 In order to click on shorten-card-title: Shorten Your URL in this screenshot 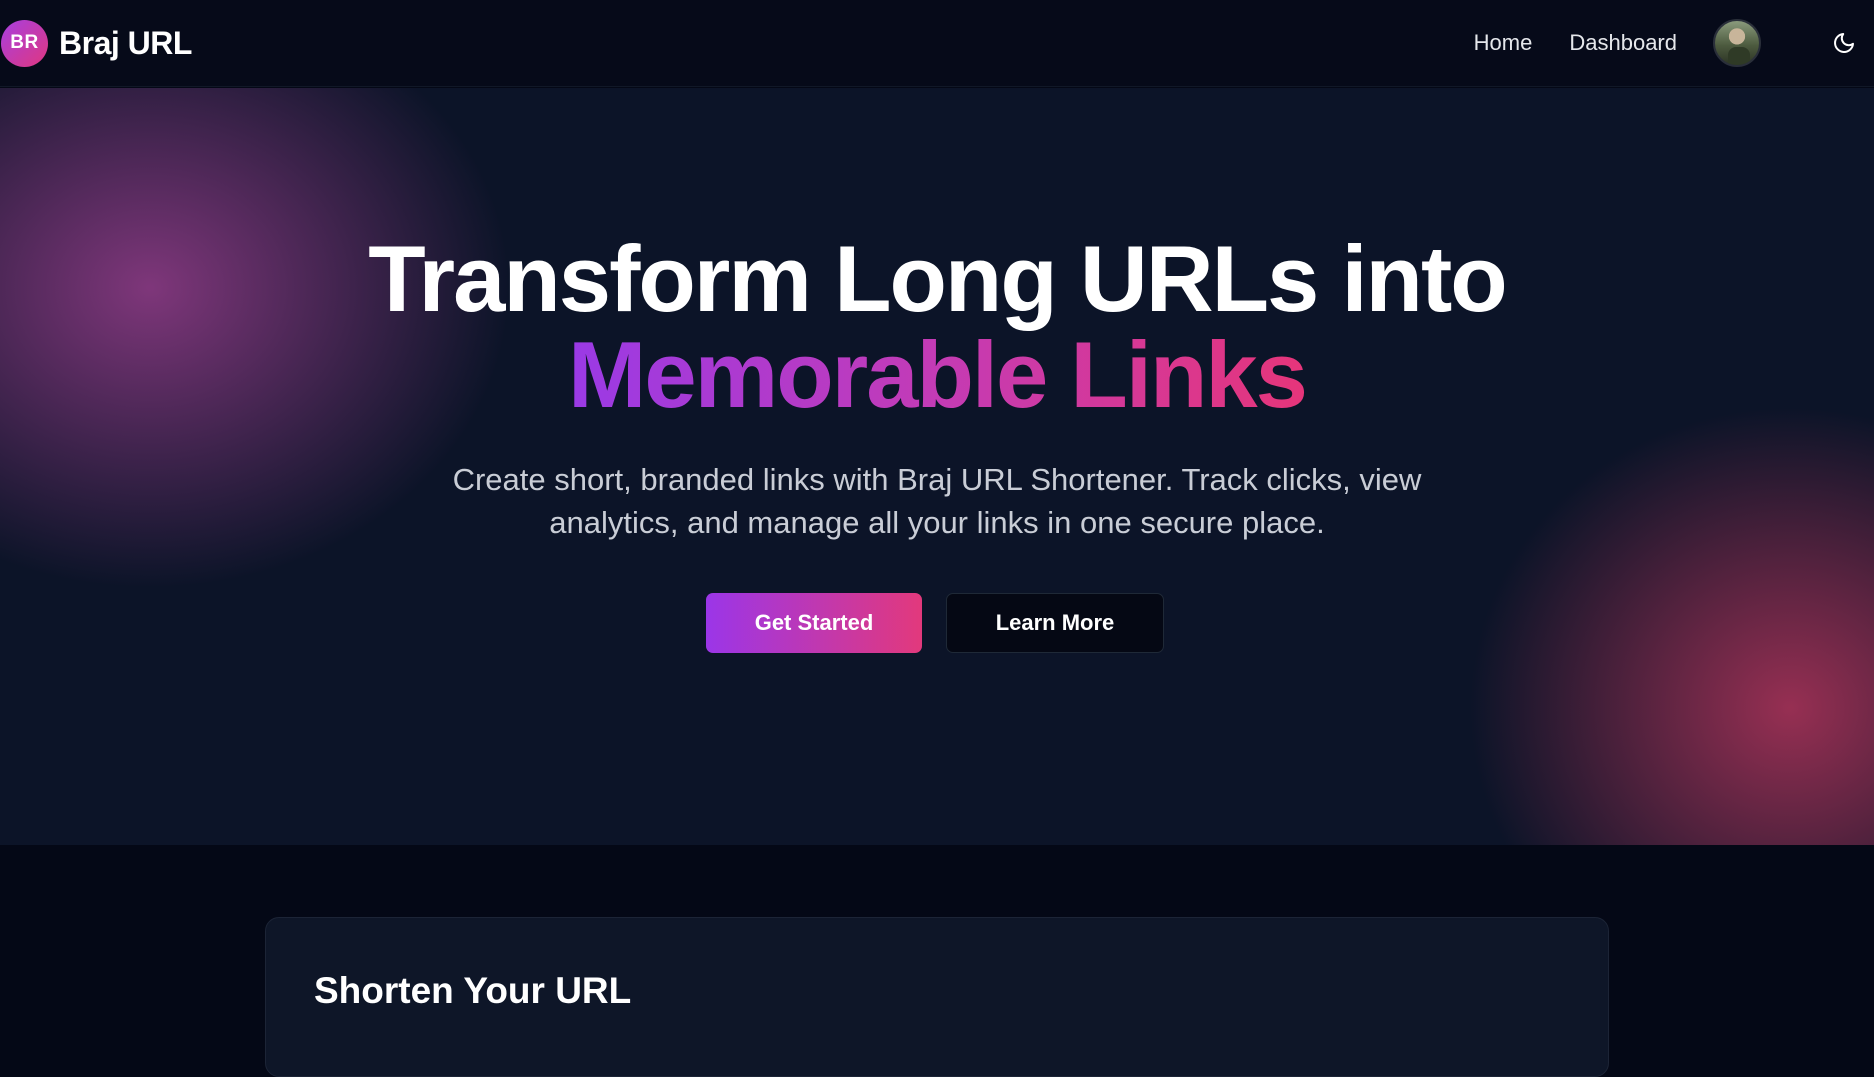, I will do `click(473, 990)`.